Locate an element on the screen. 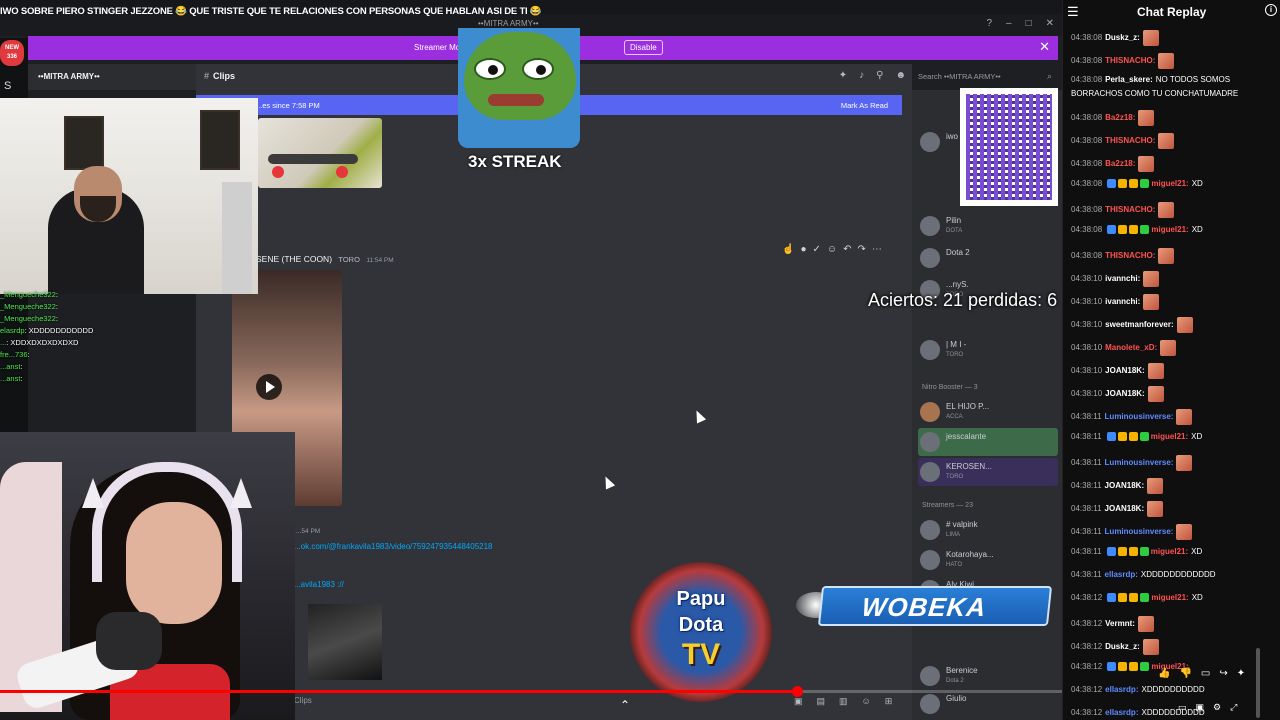 The height and width of the screenshot is (720, 1280). member-item: | M I - TORO is located at coordinates (988, 350).